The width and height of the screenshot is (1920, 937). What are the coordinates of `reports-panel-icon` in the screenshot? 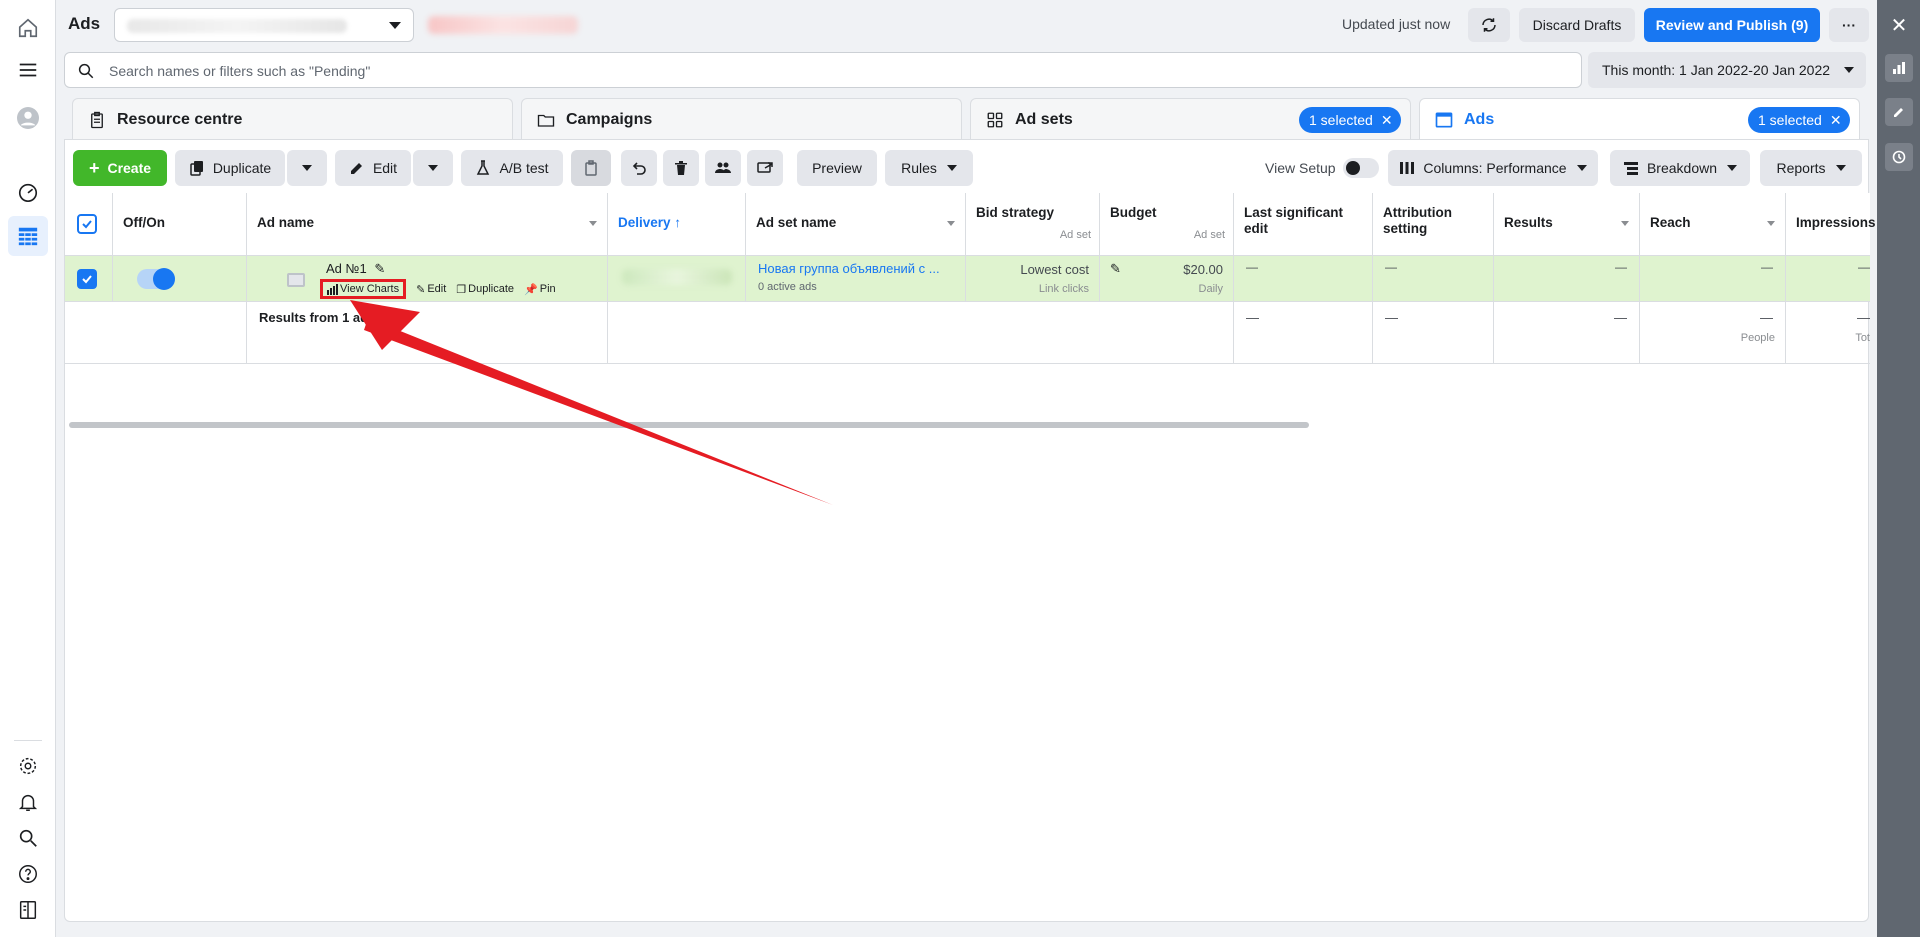 It's located at (28, 910).